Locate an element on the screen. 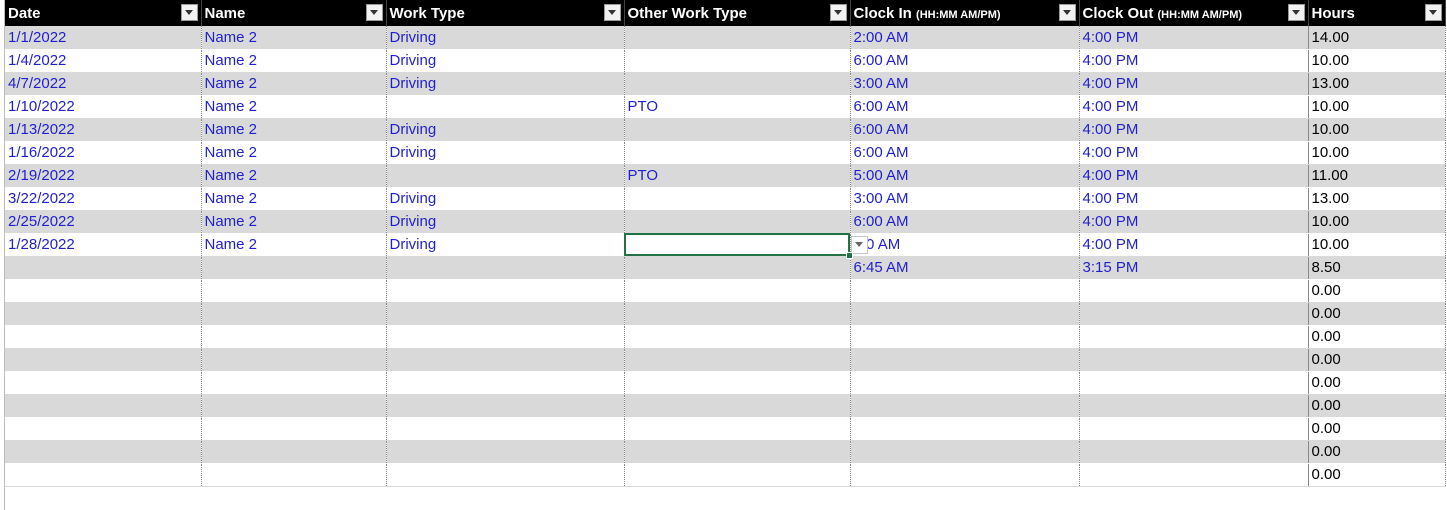 Image resolution: width=1447 pixels, height=510 pixels. cell-clock-in: 2:00 AM is located at coordinates (965, 38).